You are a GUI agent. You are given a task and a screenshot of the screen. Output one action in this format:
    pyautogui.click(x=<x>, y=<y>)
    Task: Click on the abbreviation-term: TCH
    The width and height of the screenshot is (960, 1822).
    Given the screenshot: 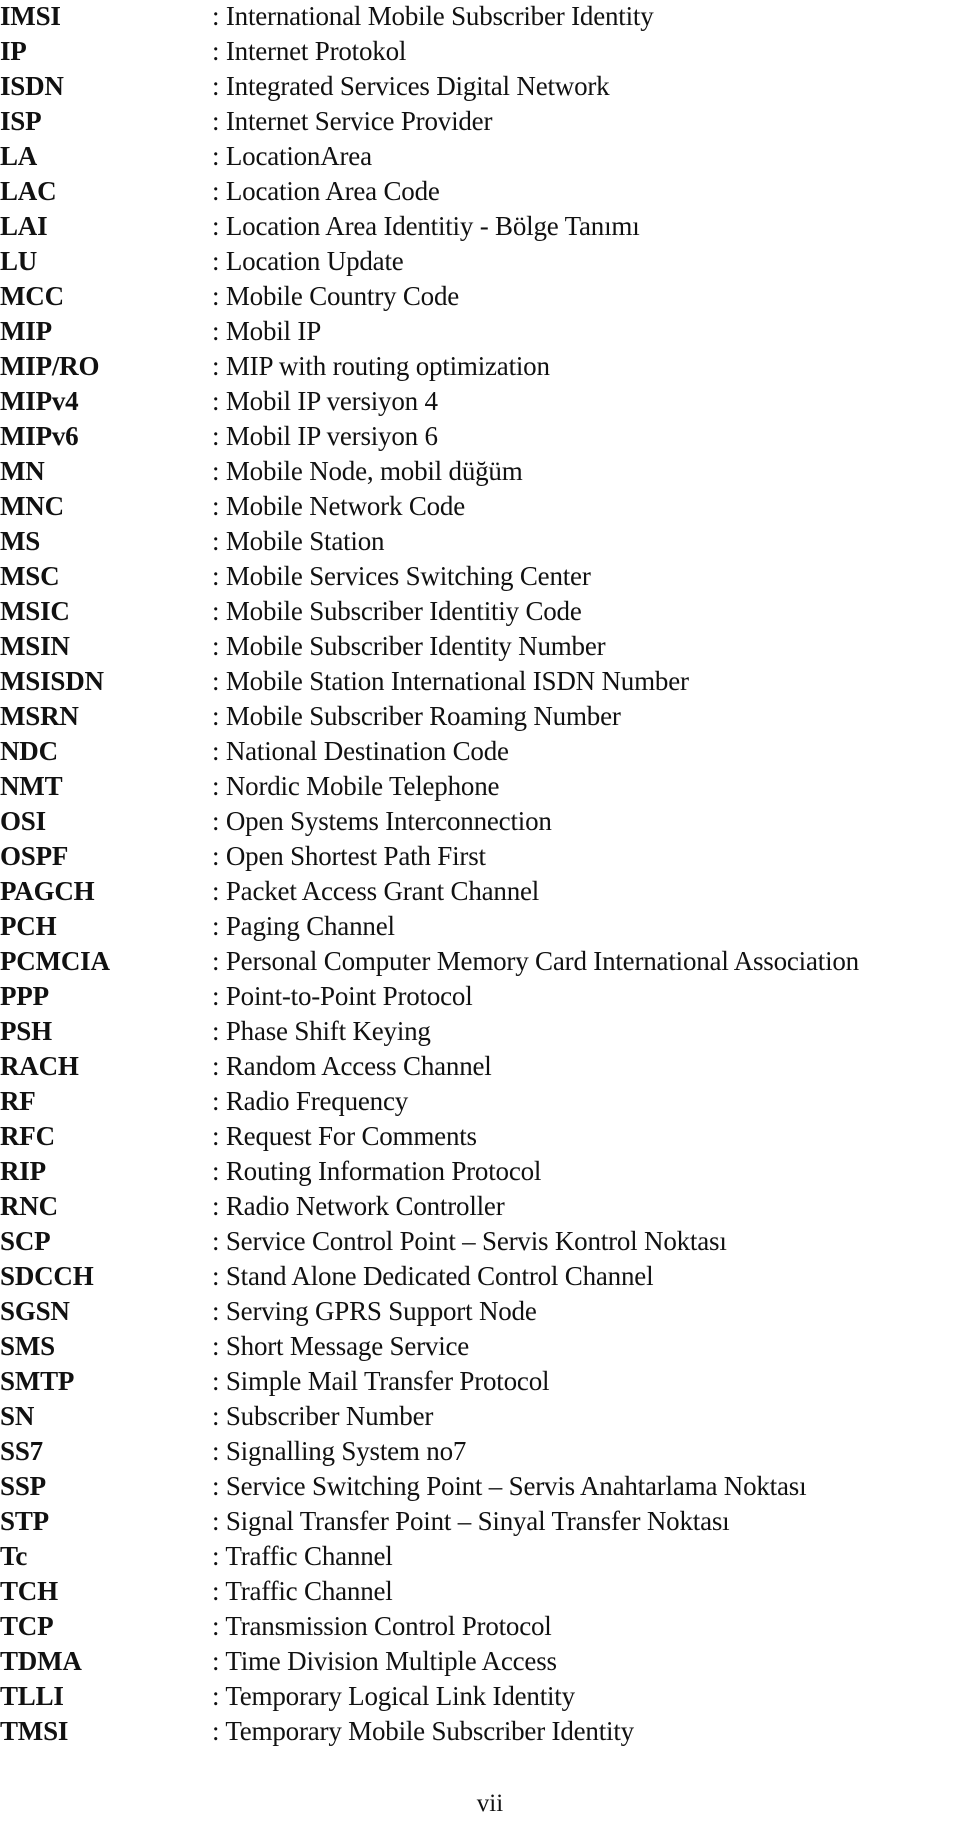 What is the action you would take?
    pyautogui.click(x=29, y=1591)
    